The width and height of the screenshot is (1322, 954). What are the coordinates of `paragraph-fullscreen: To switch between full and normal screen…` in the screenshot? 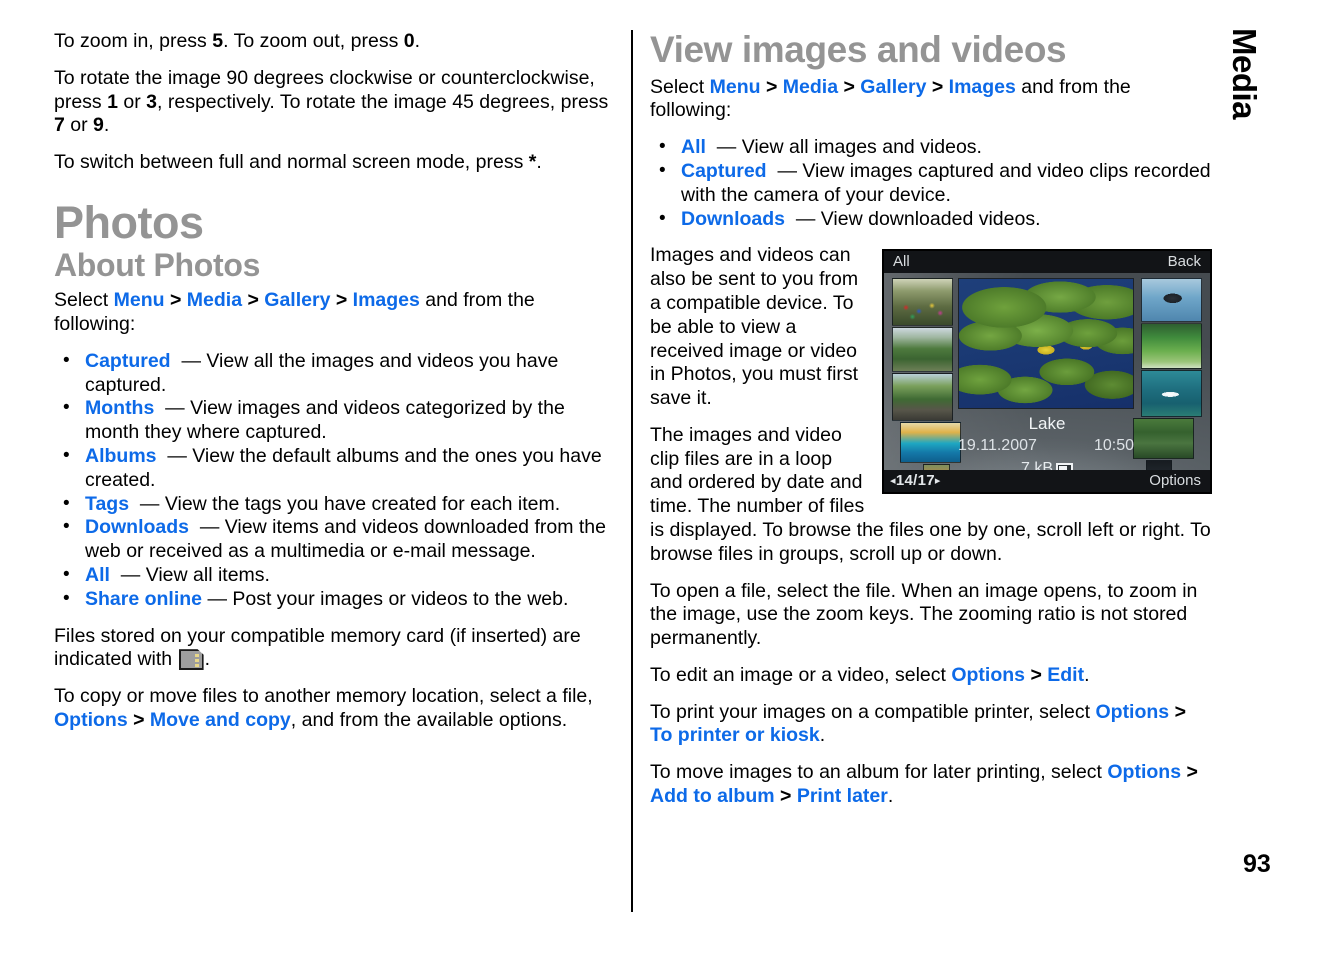 It's located at (298, 162).